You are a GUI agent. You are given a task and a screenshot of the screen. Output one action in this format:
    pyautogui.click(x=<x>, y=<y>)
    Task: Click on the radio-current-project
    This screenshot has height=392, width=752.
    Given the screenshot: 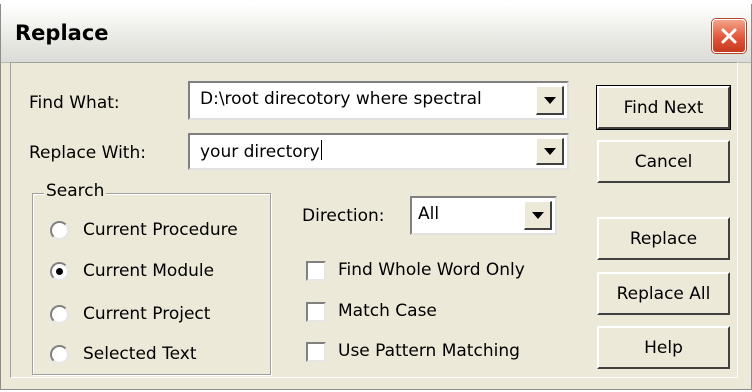 What is the action you would take?
    pyautogui.click(x=59, y=314)
    